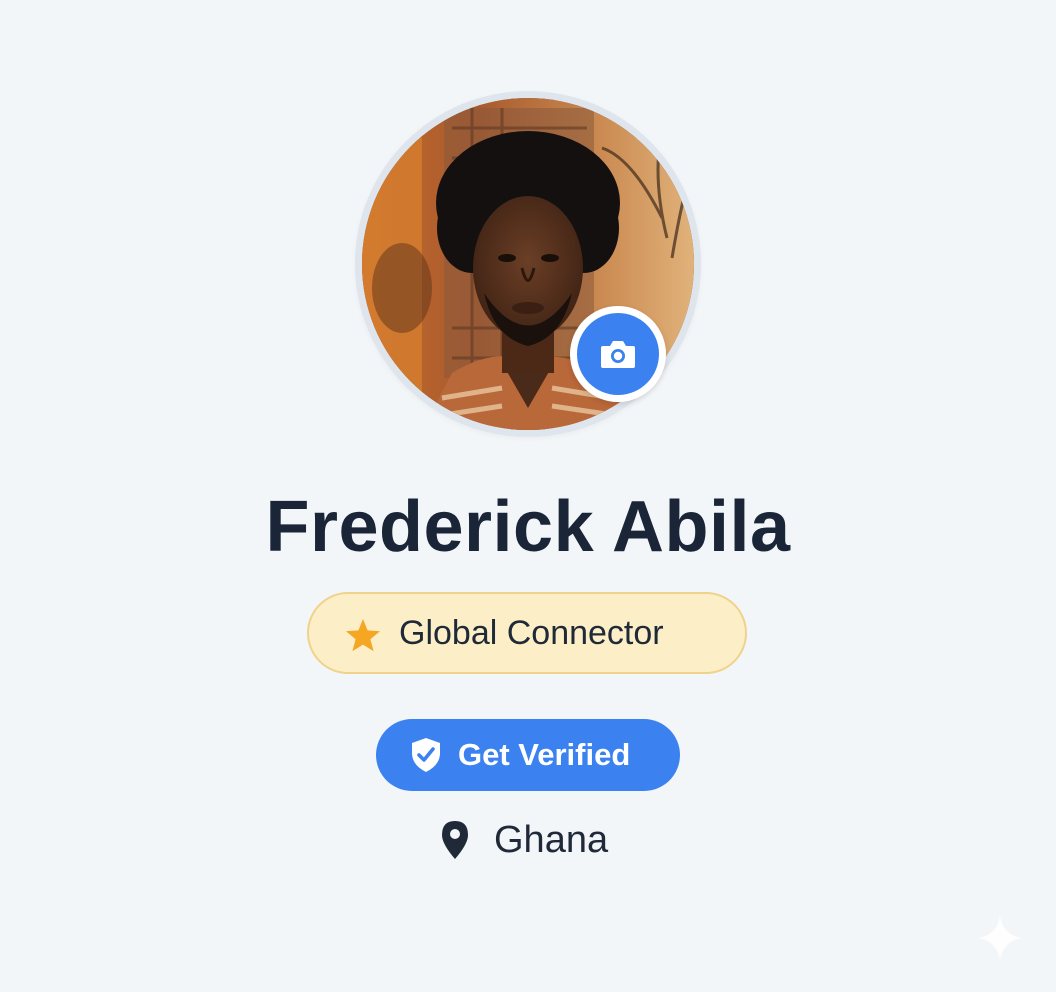 Image resolution: width=1056 pixels, height=992 pixels. I want to click on sparkle-icon, so click(1000, 938).